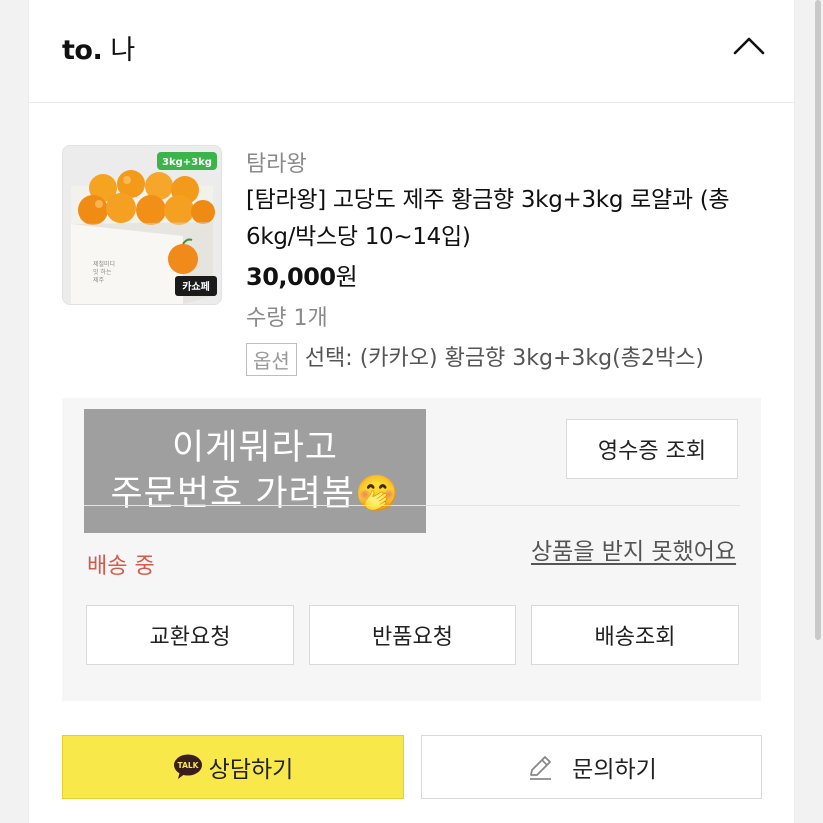  What do you see at coordinates (102, 272) in the screenshot?
I see `svg-text: 잇 하는` at bounding box center [102, 272].